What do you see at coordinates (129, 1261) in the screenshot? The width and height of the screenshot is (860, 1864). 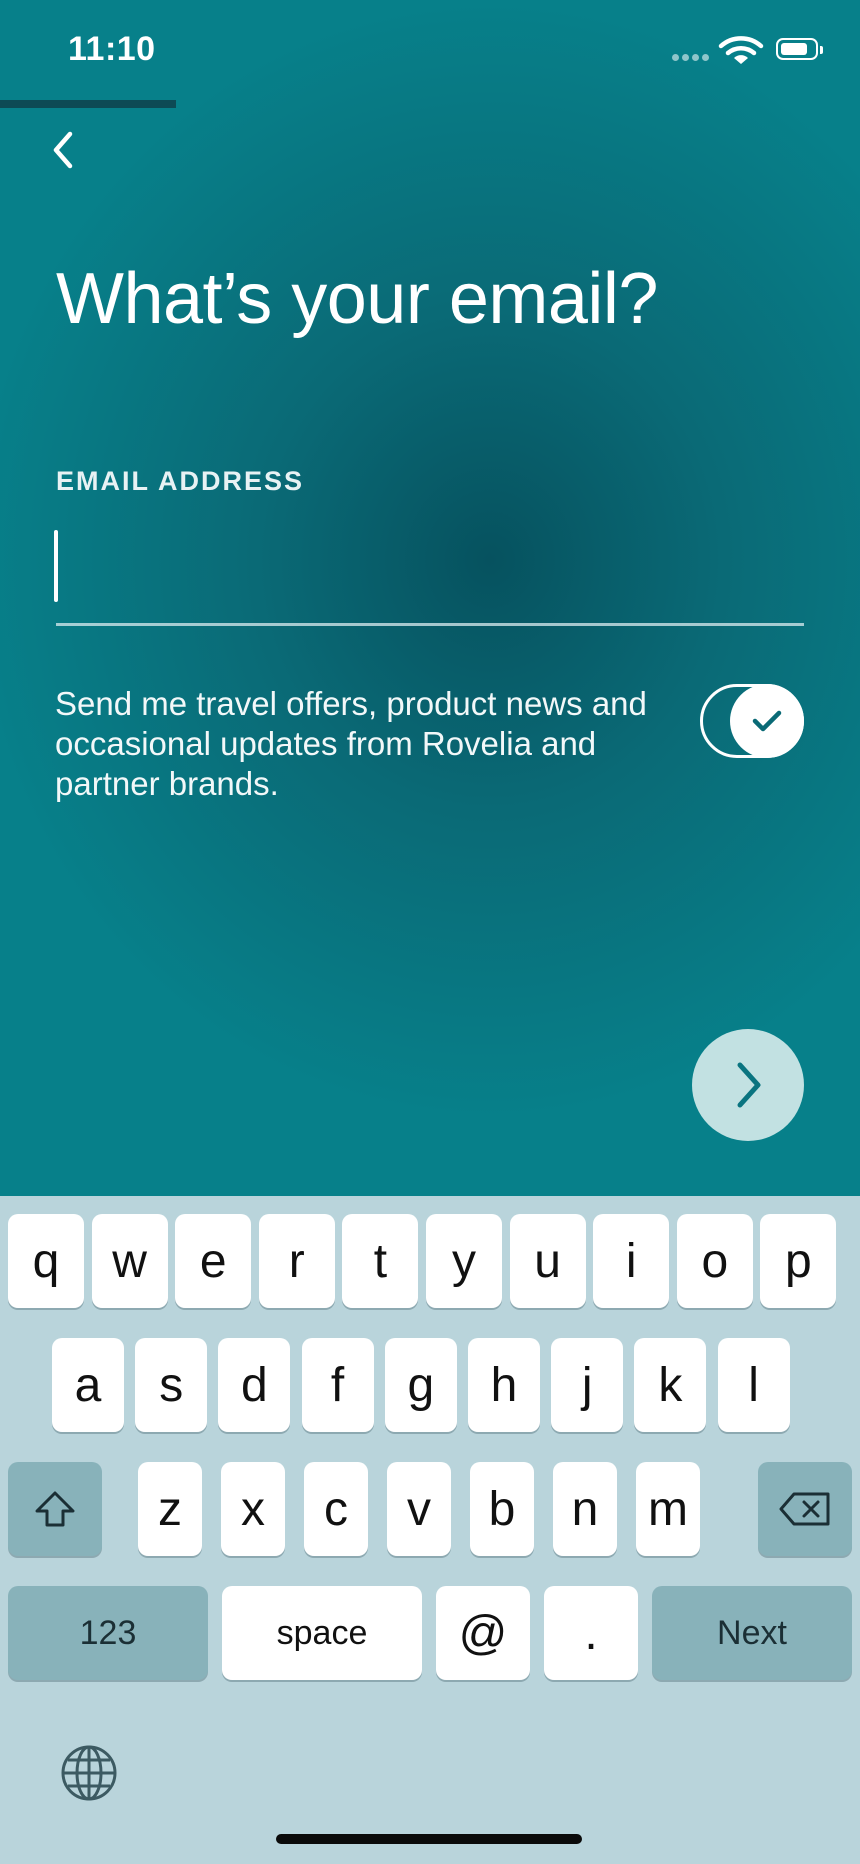 I see `key-w: w` at bounding box center [129, 1261].